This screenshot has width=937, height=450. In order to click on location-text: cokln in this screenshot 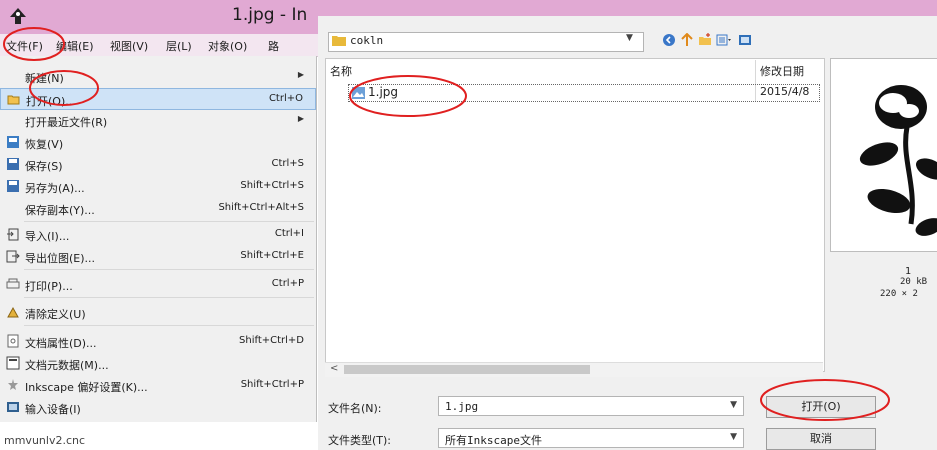, I will do `click(367, 40)`.